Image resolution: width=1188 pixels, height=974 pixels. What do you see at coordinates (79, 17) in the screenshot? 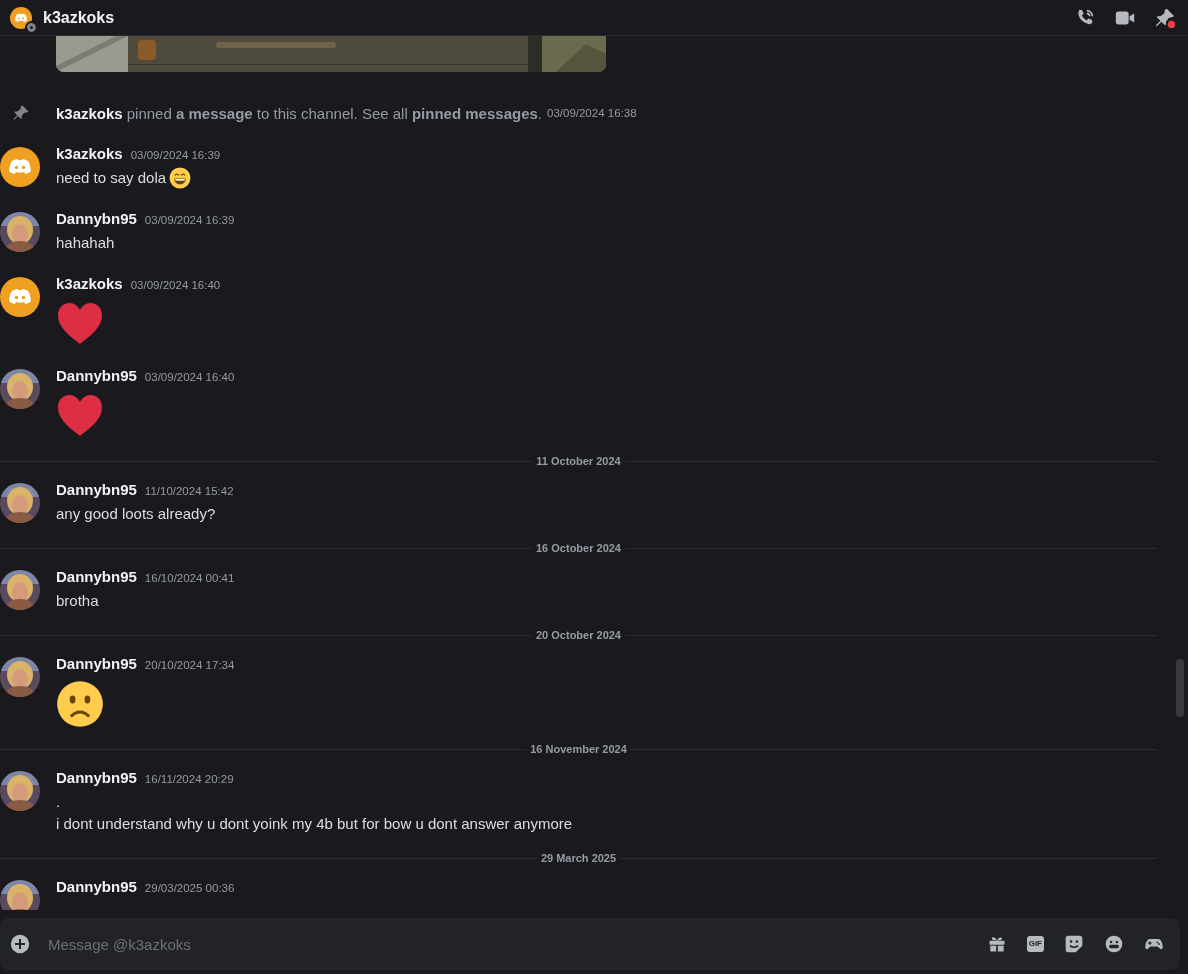
I see `channel-title: k3azkoks` at bounding box center [79, 17].